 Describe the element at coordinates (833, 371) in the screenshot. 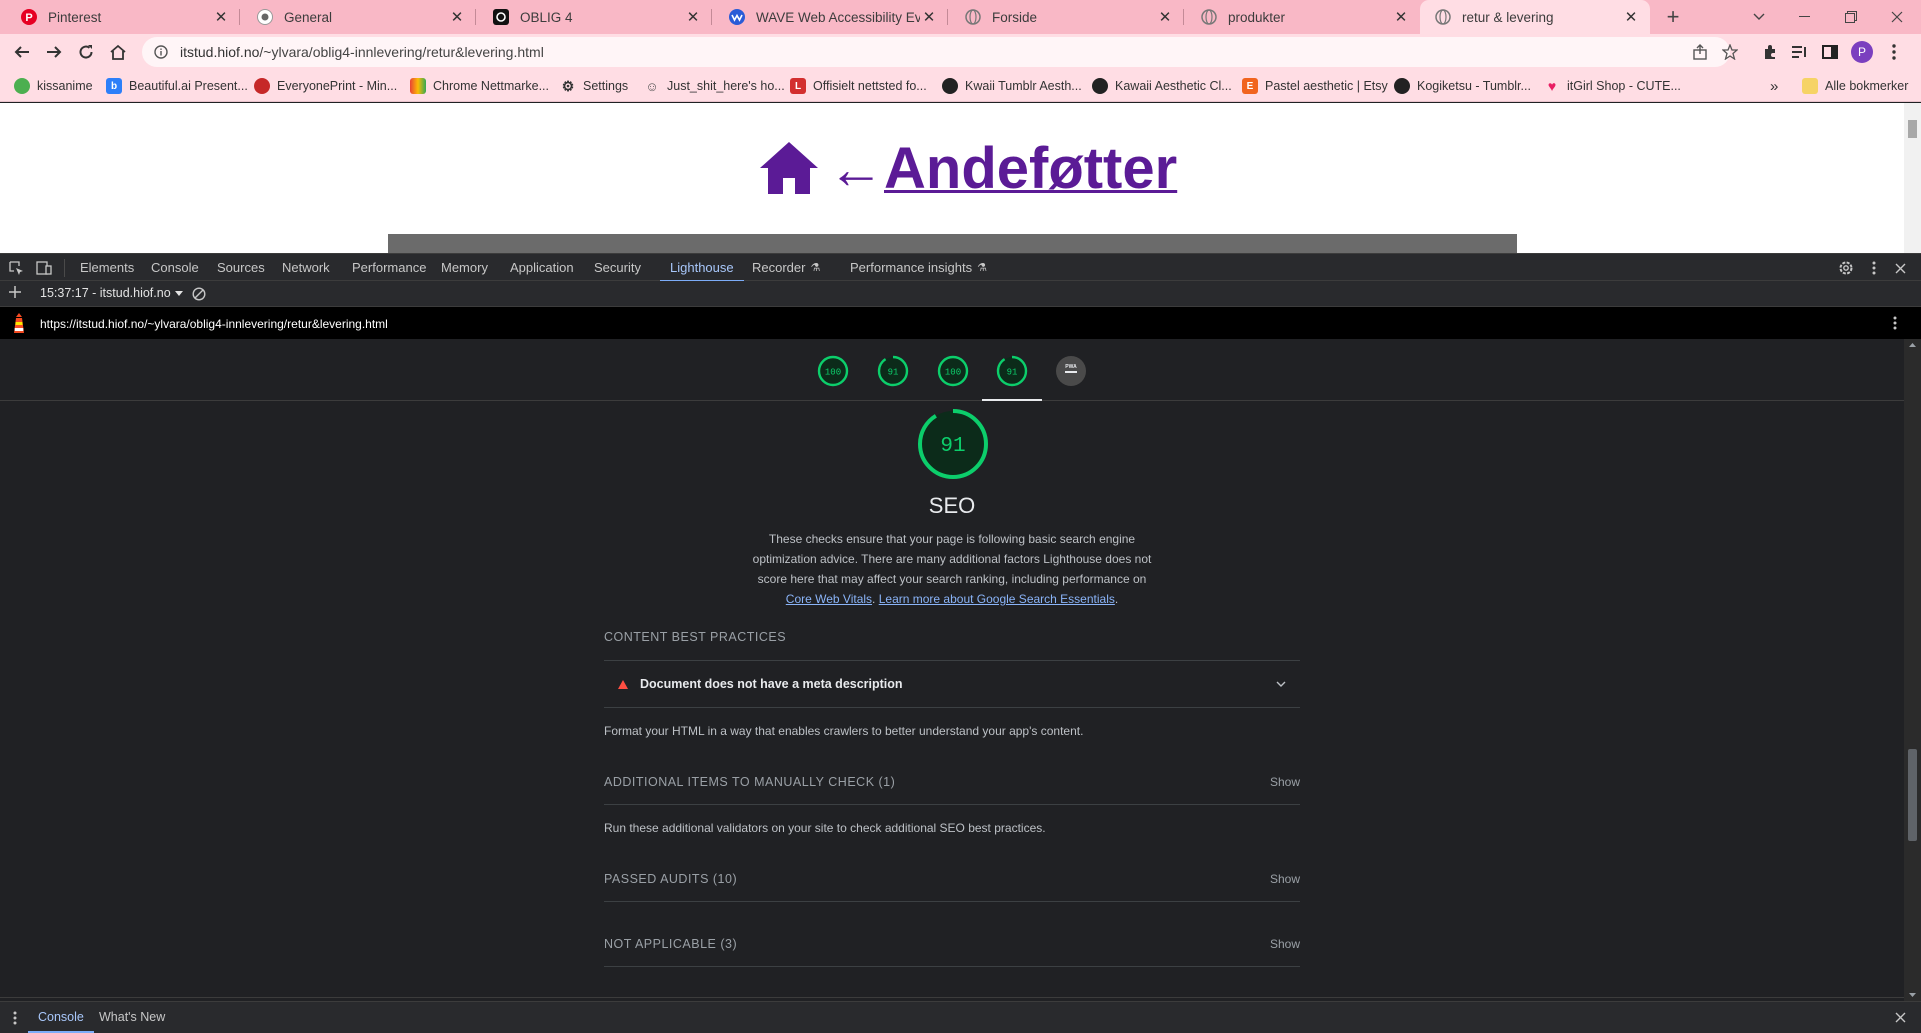

I see `performance-score-gauge: 100` at that location.